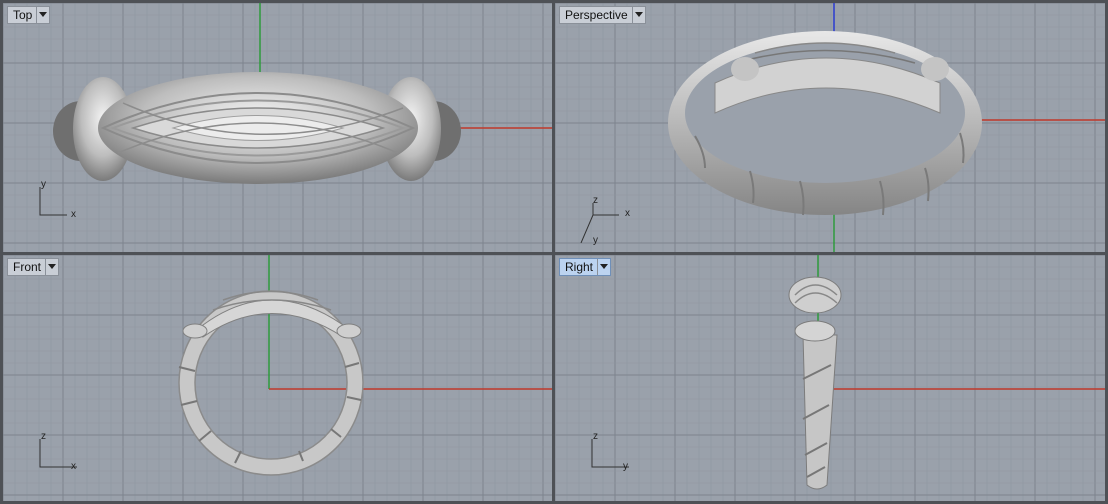 This screenshot has width=1108, height=504. Describe the element at coordinates (596, 15) in the screenshot. I see `viewport-title-perspective: Perspective` at that location.